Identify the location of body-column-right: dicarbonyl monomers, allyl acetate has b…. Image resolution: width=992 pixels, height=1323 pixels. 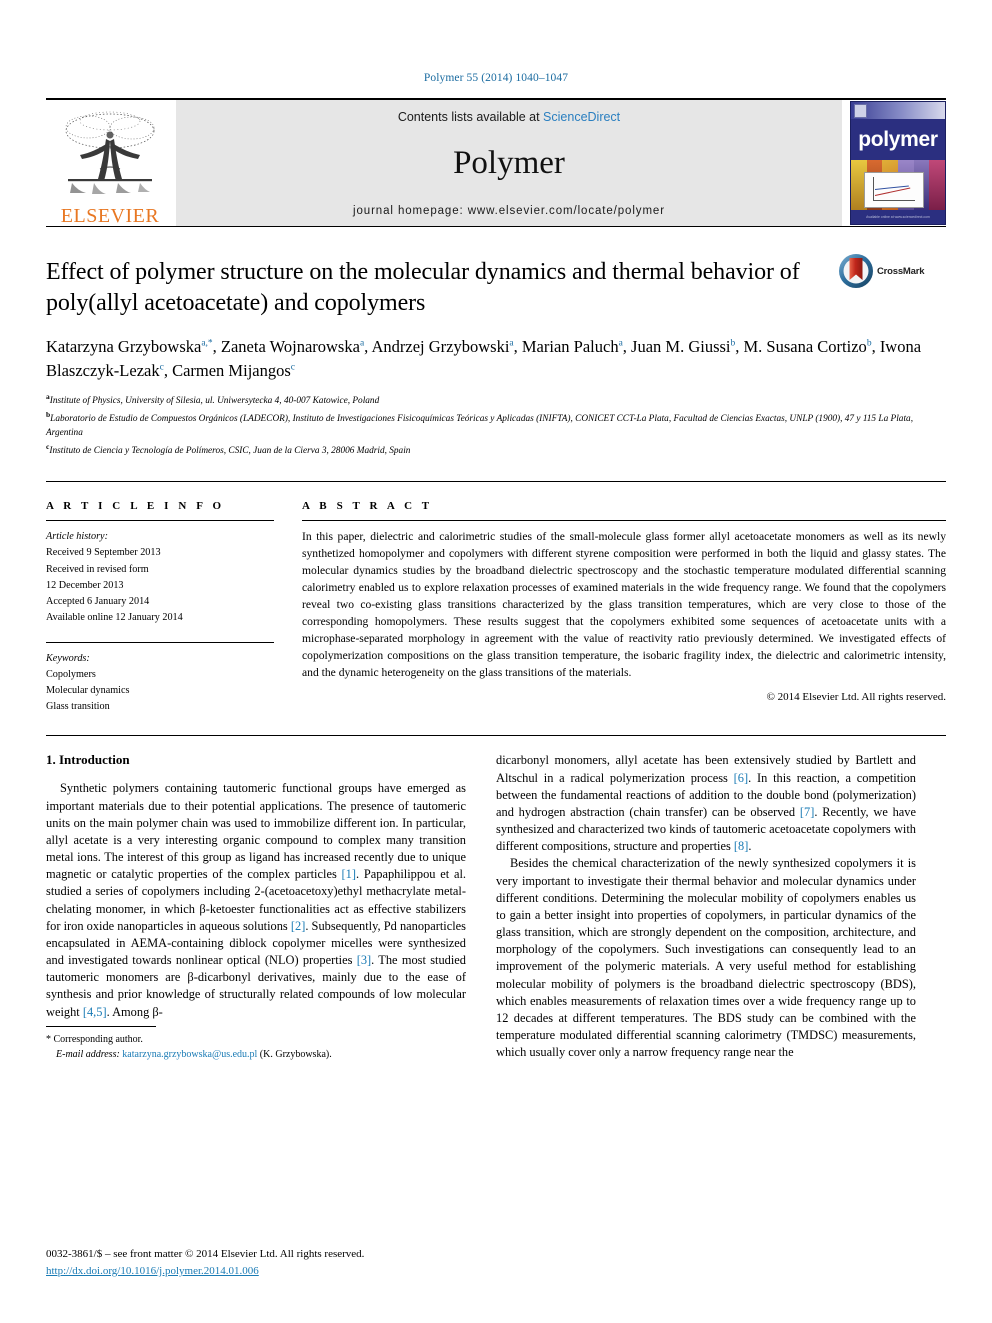
(706, 906).